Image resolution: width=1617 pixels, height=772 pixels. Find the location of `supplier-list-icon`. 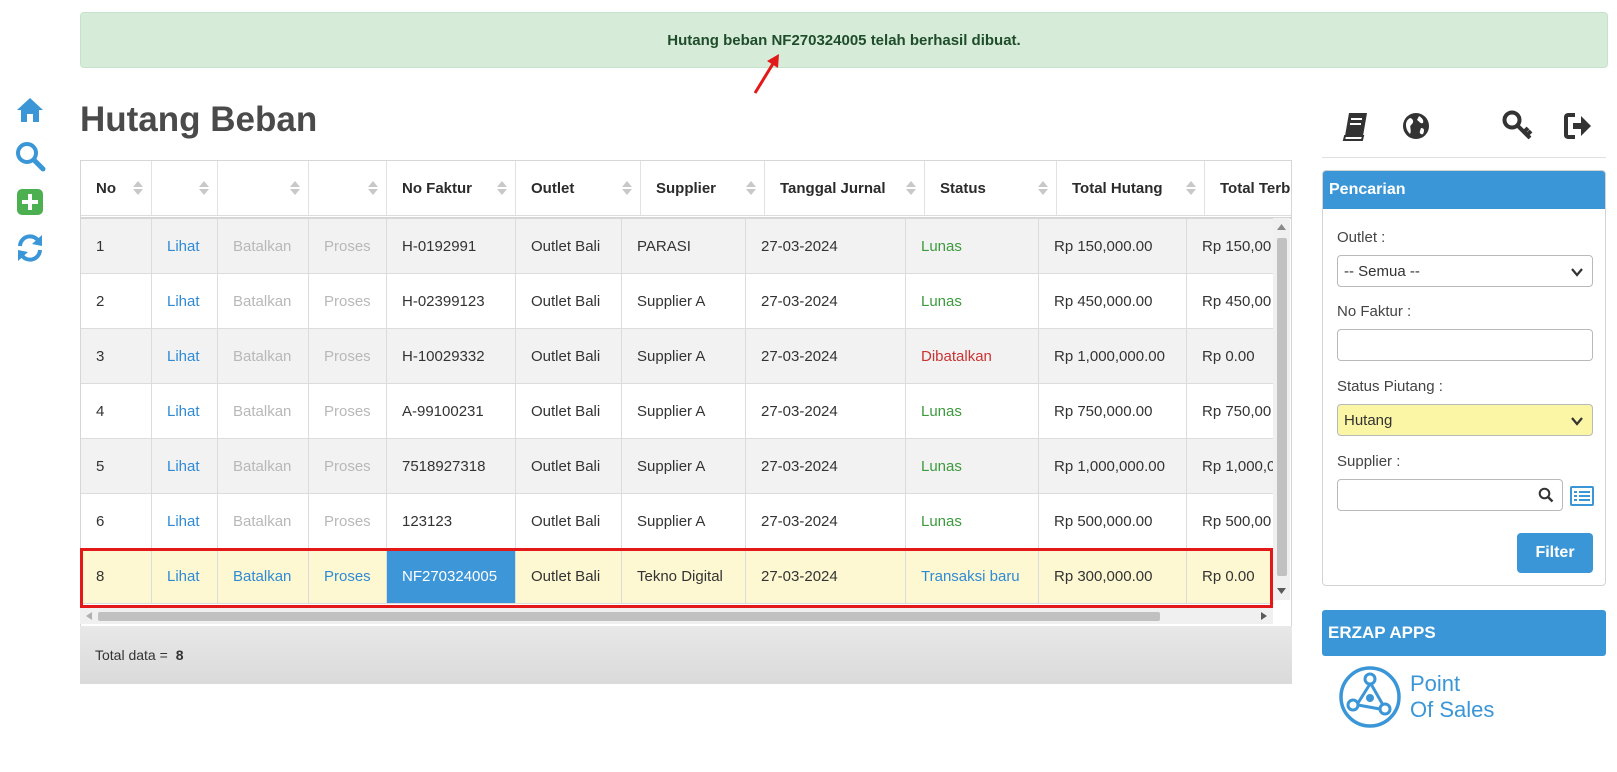

supplier-list-icon is located at coordinates (1582, 496).